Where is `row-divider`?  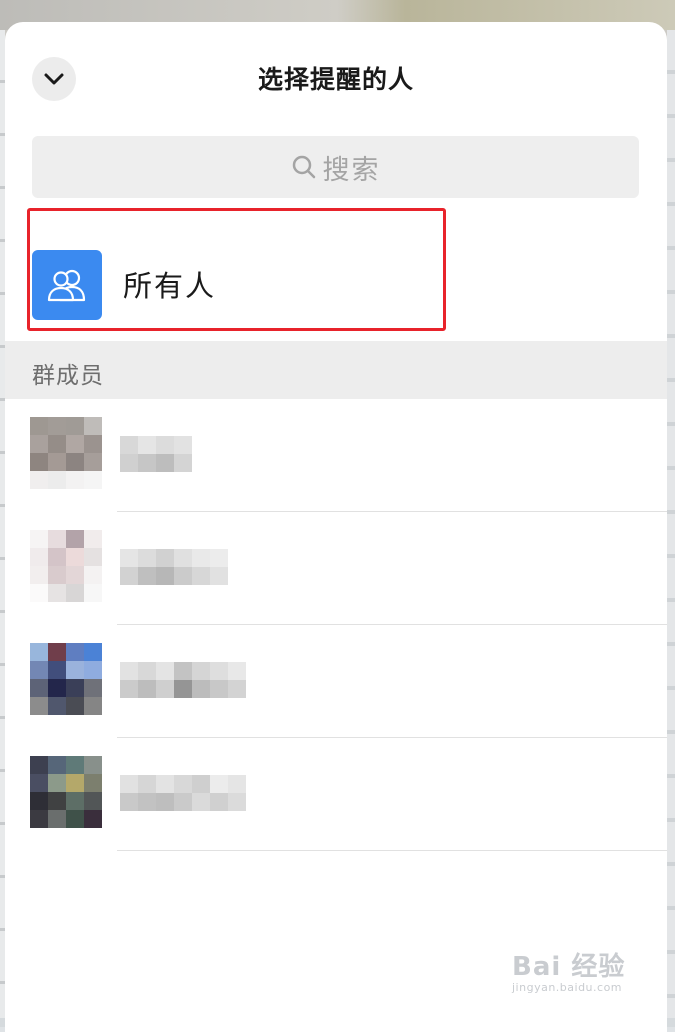 row-divider is located at coordinates (392, 850).